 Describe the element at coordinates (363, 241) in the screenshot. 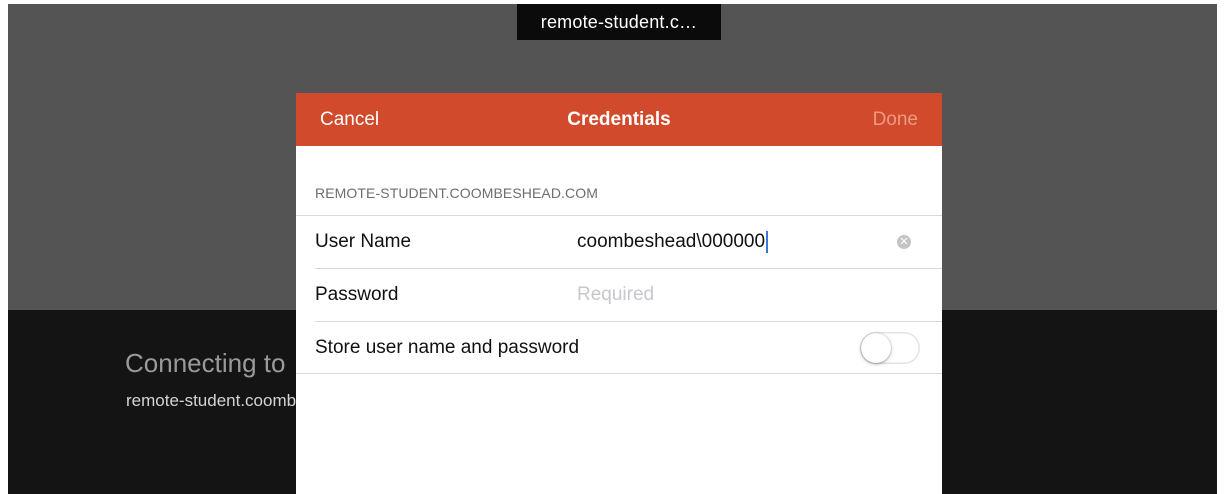

I see `username-label: User Name` at that location.